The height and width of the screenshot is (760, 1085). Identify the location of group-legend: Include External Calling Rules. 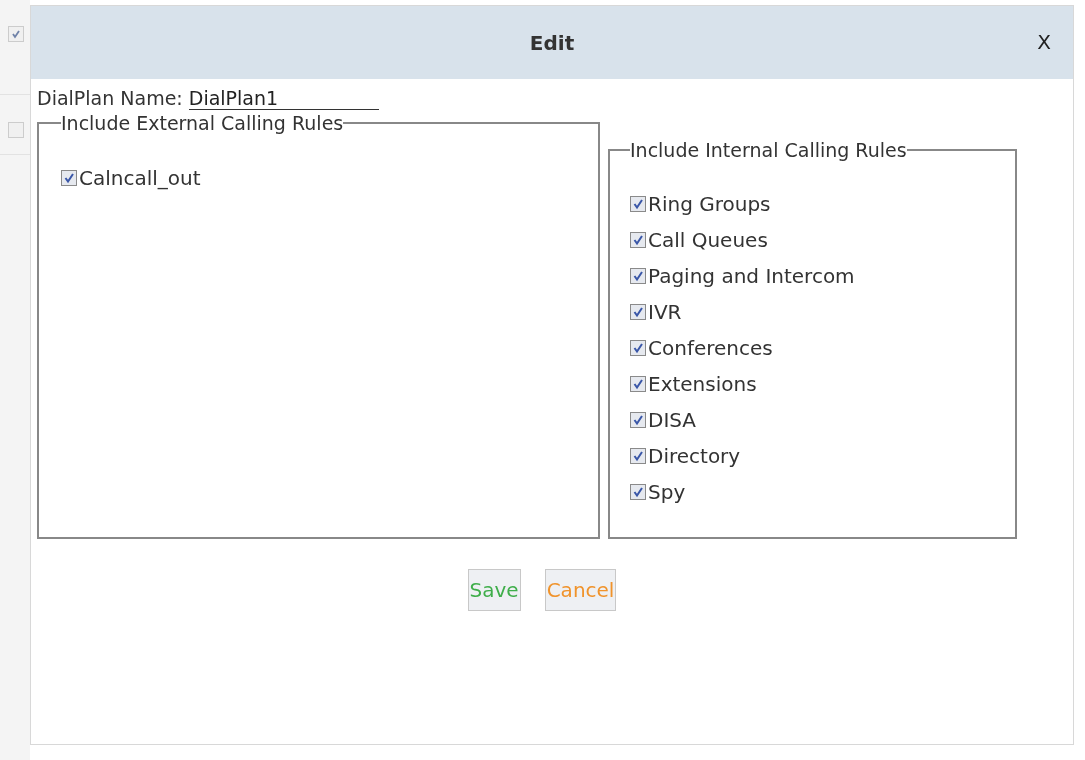
(202, 123).